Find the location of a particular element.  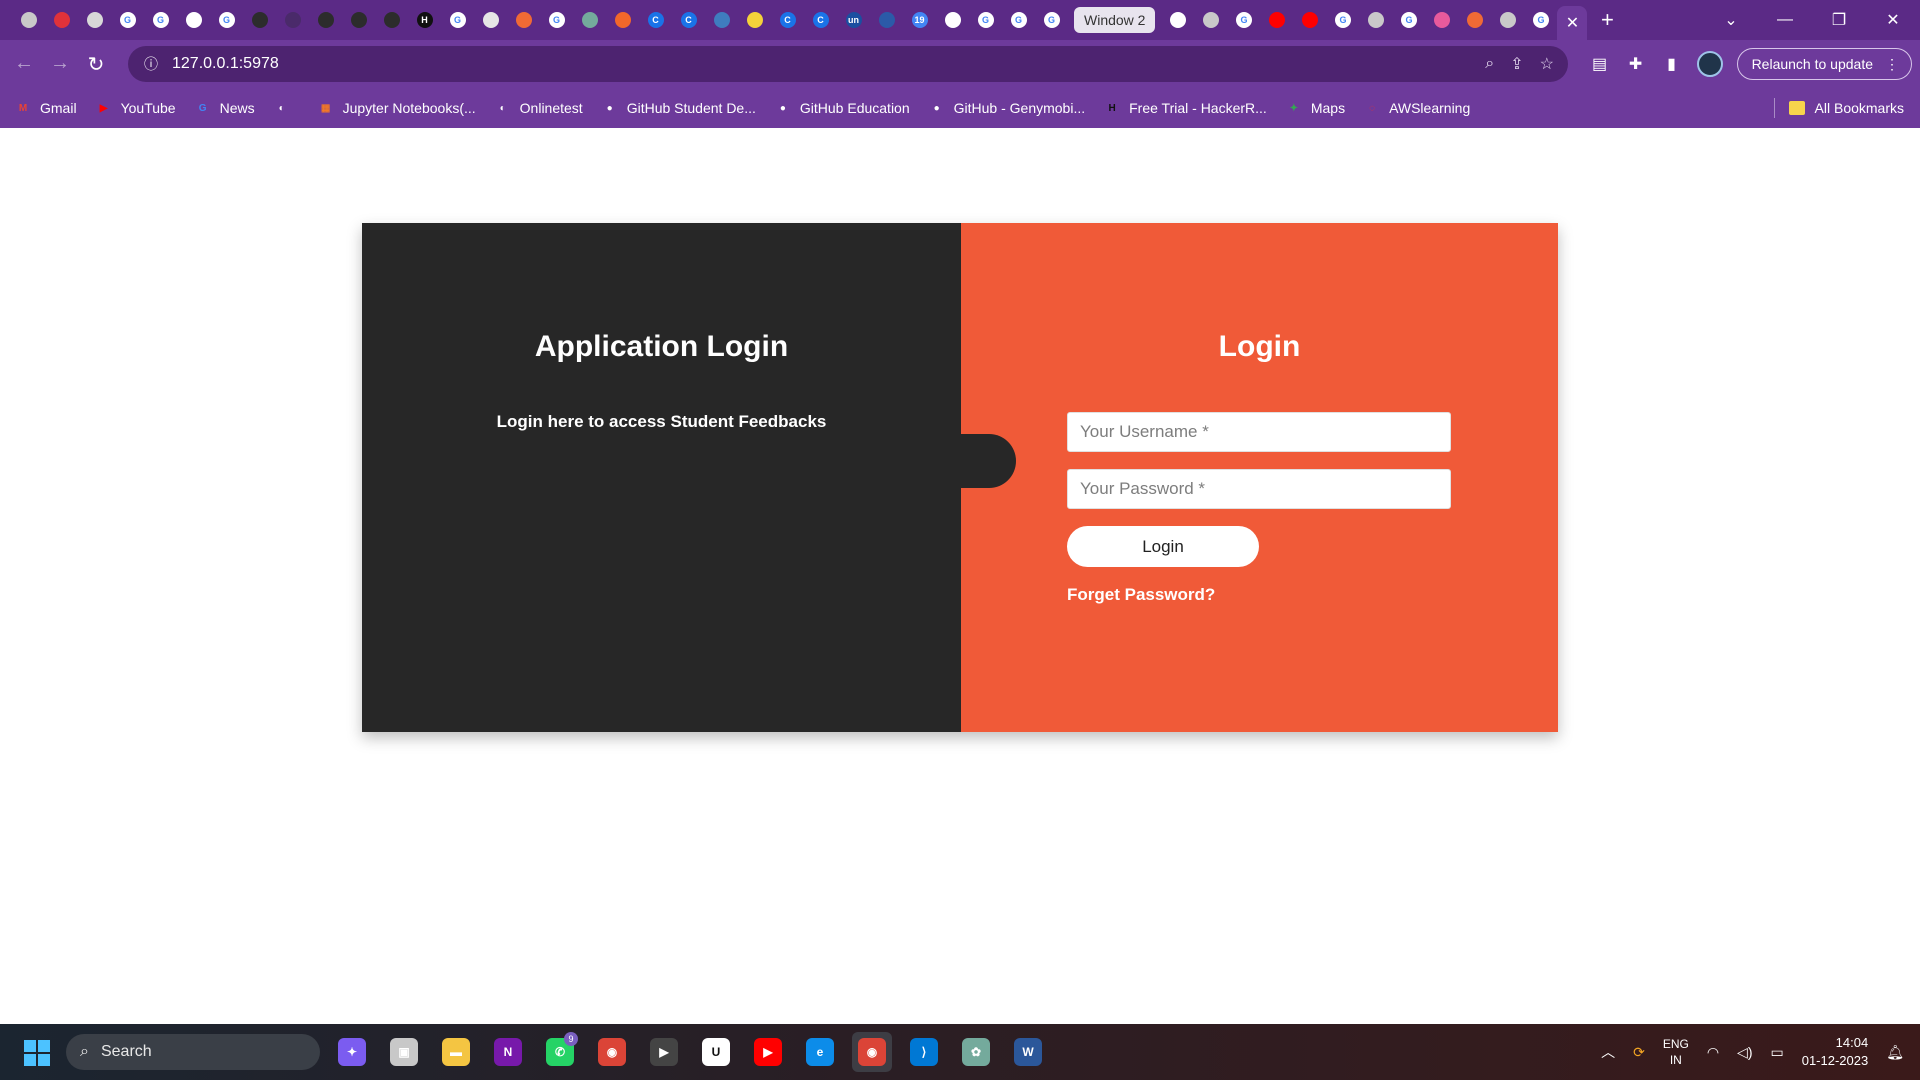

bookmark-item: ◐ Onlinetest is located at coordinates (538, 108).